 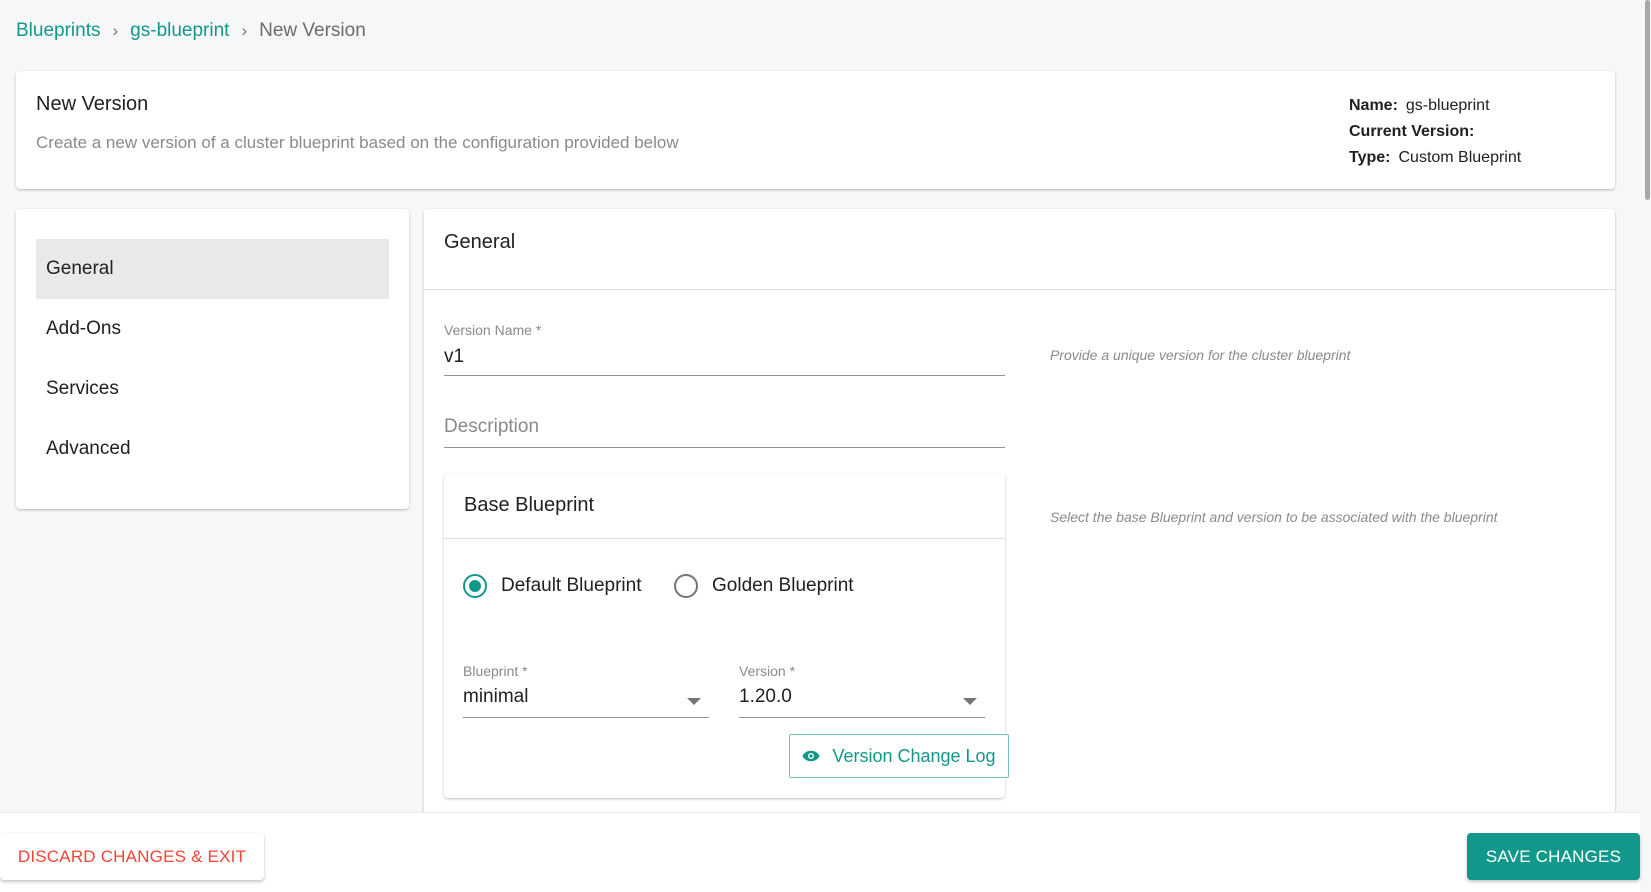 I want to click on version-select-underline, so click(x=862, y=717).